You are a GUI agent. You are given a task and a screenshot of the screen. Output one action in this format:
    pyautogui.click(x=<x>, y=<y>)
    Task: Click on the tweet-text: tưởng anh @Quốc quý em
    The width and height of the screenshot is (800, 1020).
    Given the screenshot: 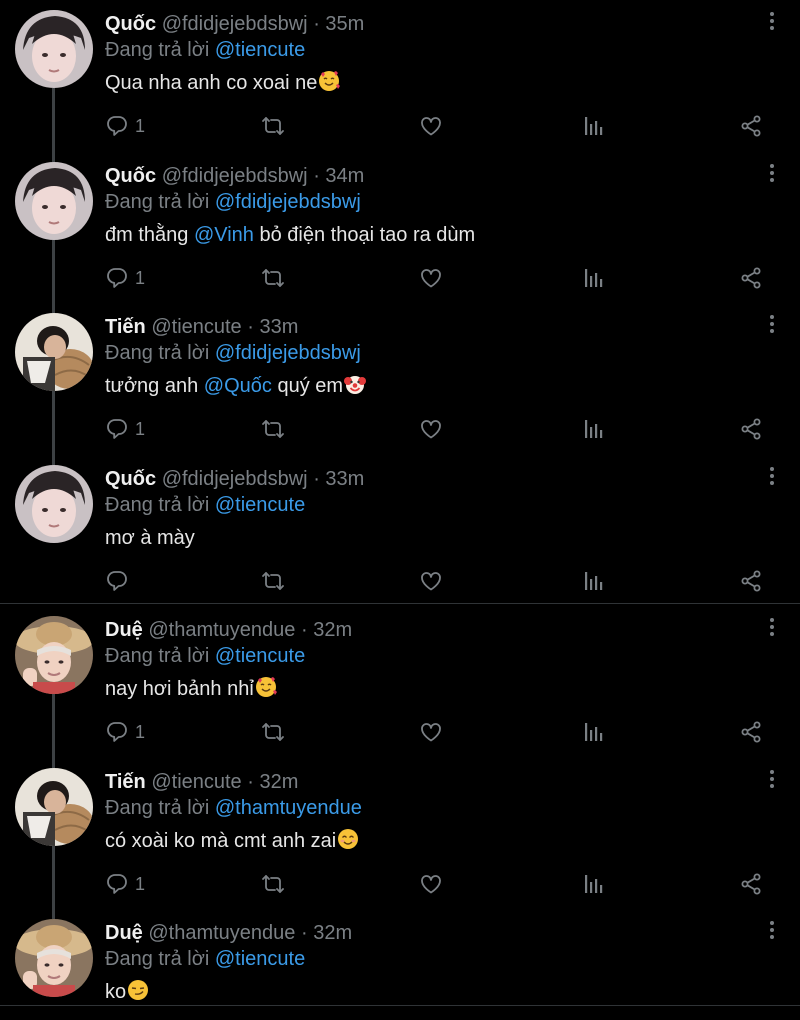 What is the action you would take?
    pyautogui.click(x=236, y=386)
    